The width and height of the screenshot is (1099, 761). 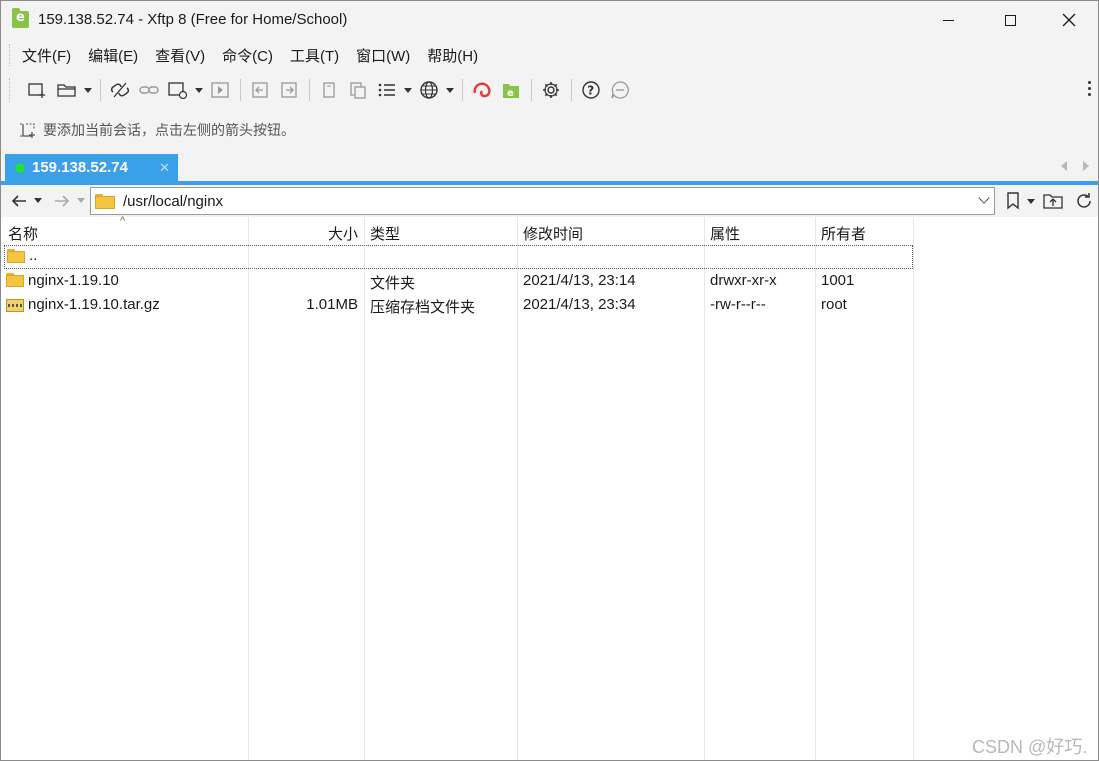 I want to click on bookmark-button, so click(x=1013, y=201).